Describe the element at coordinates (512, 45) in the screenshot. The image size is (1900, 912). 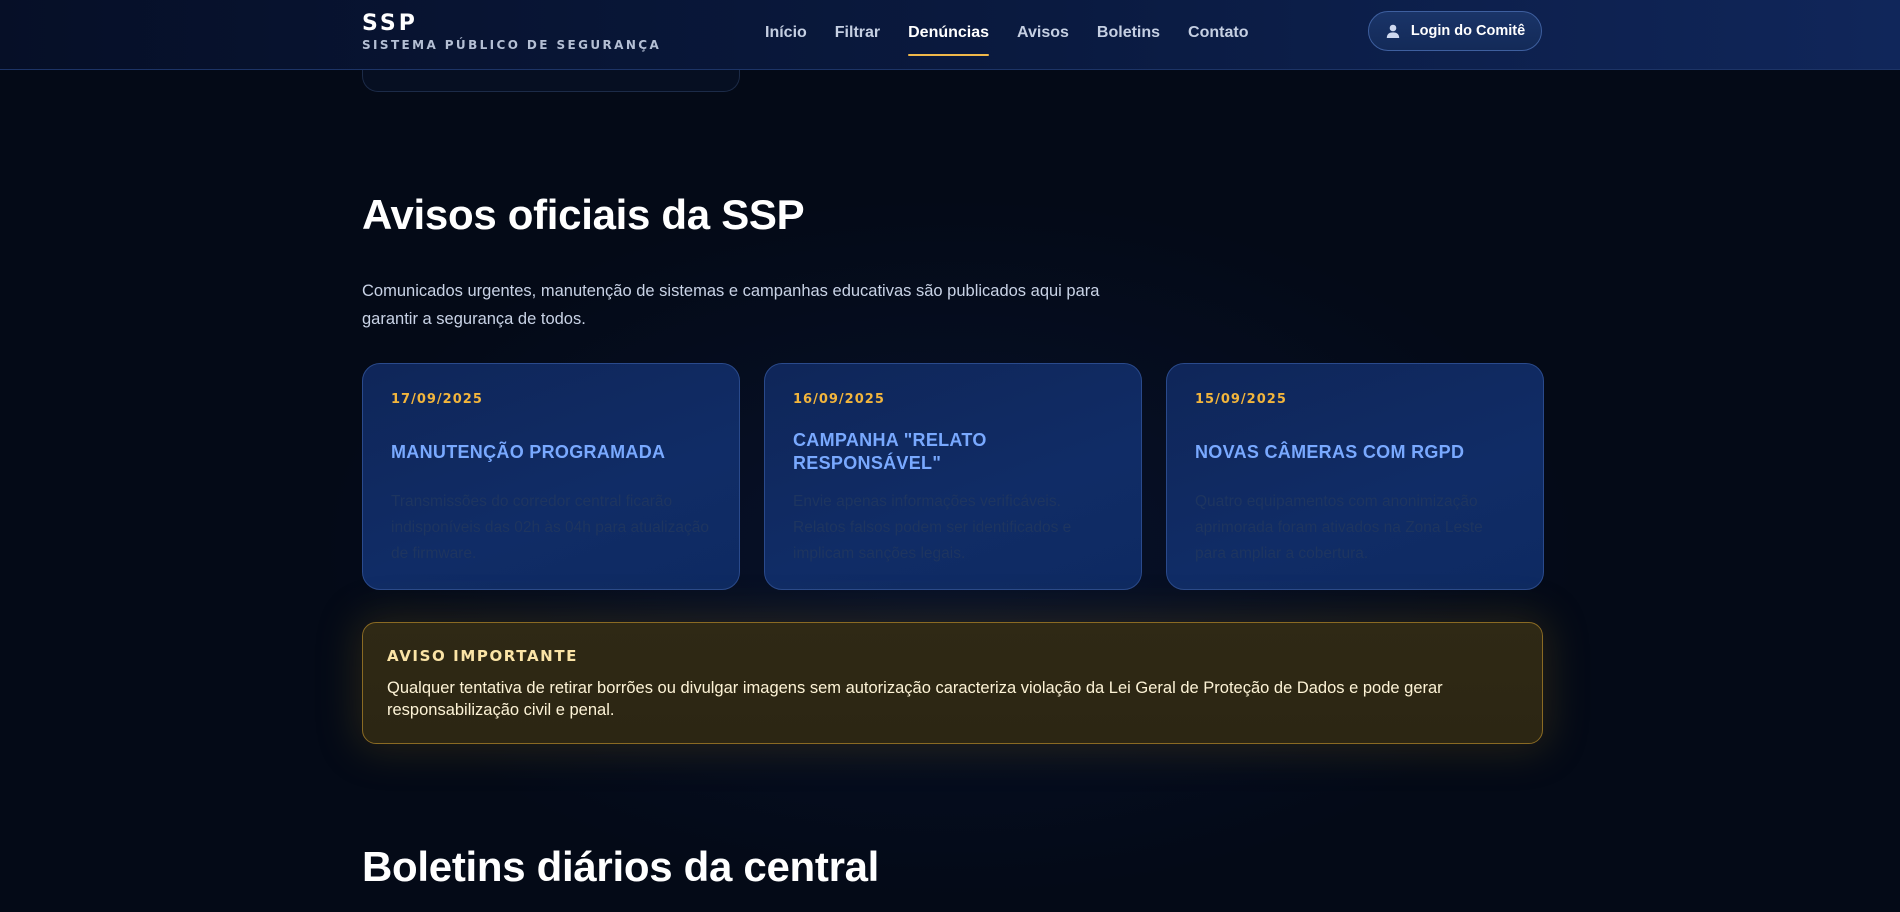
I see `brand-subtitle: SISTEMA PÚBLICO DE SEGURANÇA` at that location.